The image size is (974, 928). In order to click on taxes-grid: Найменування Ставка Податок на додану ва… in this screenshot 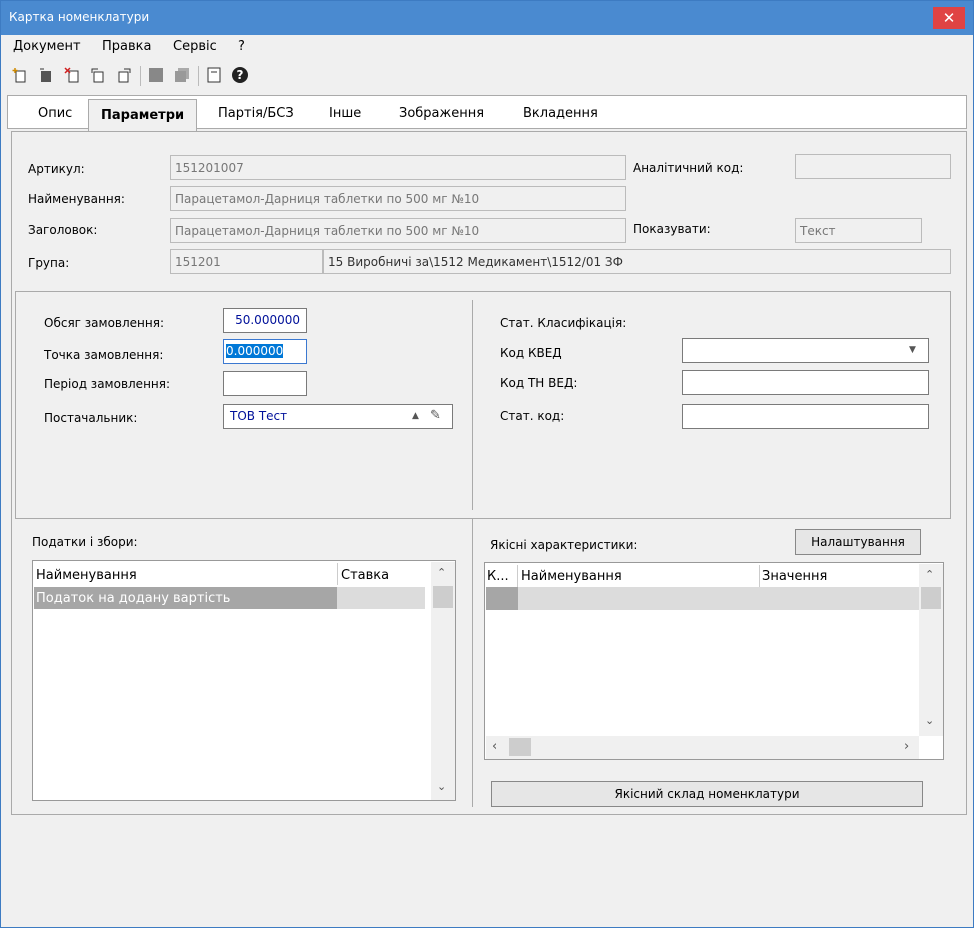, I will do `click(244, 680)`.